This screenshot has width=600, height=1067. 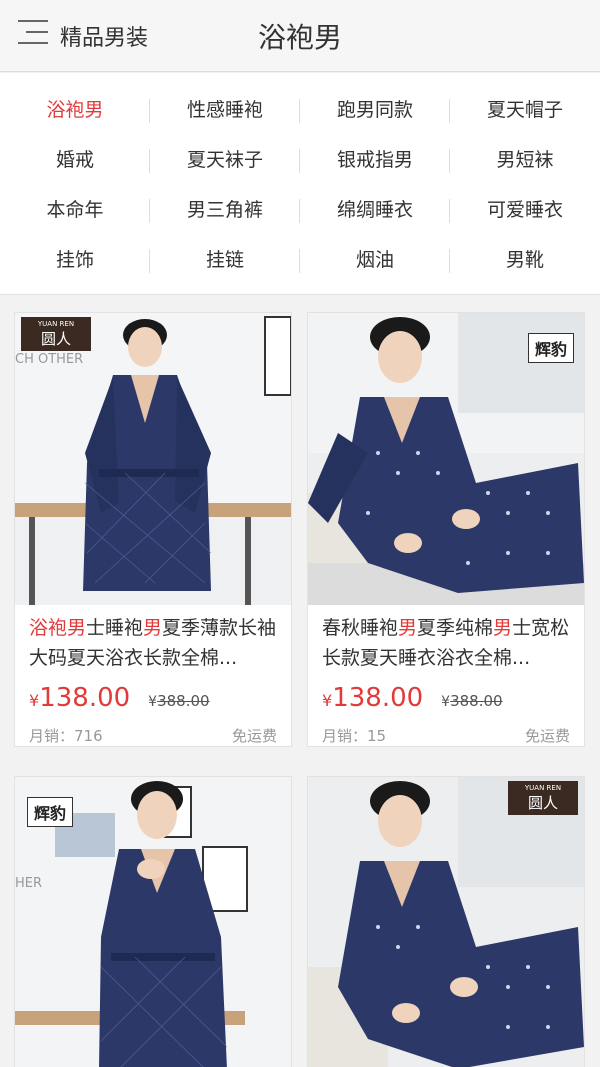 I want to click on tag-row: 婚戒 夏天袜子 银戒指男 男短袜, so click(x=300, y=160).